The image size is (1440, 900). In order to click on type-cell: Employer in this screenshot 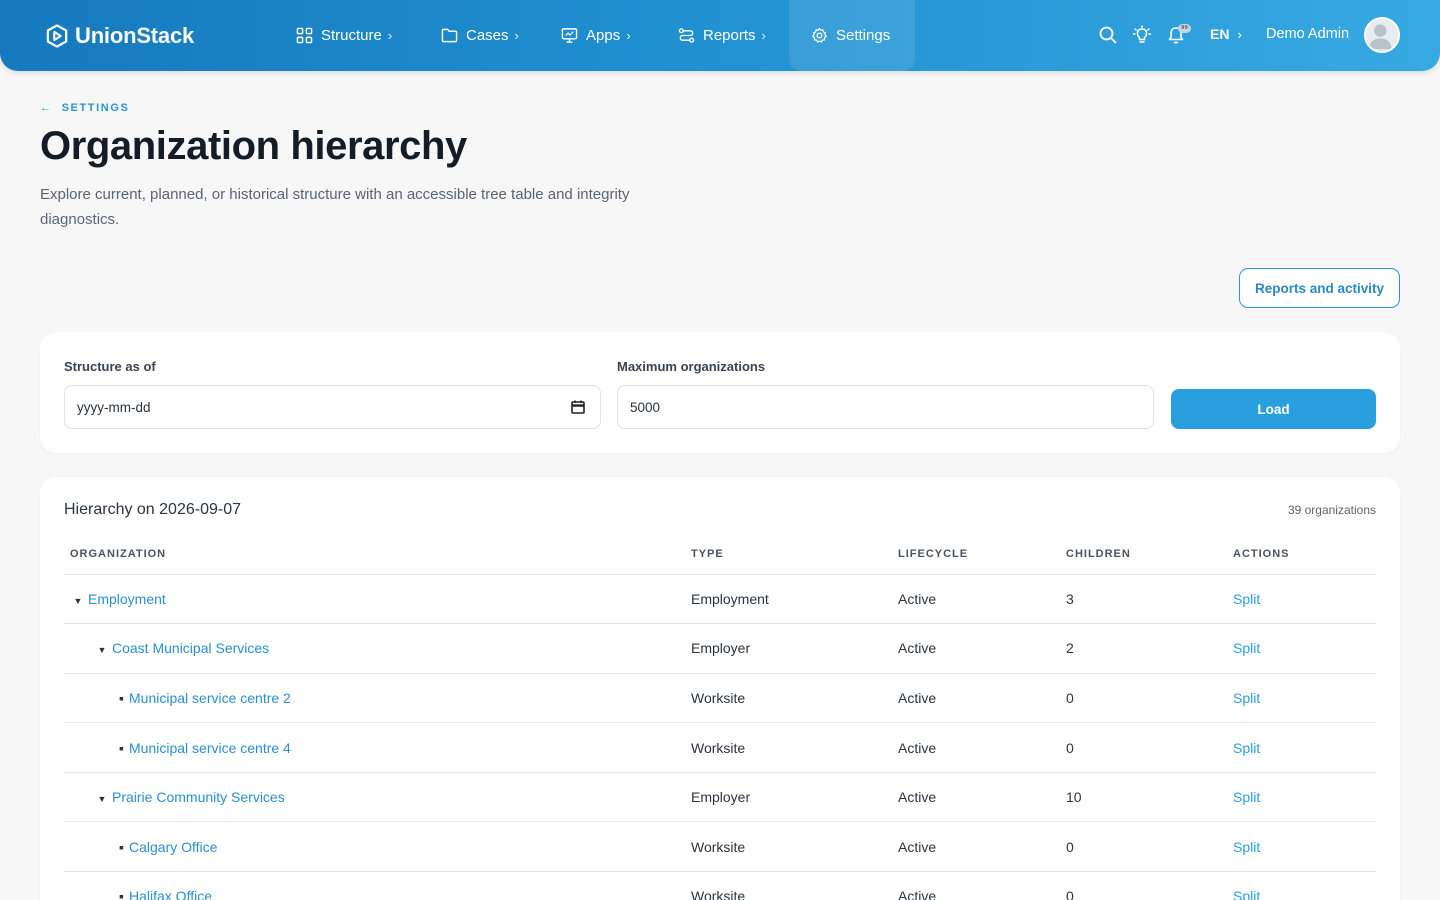, I will do `click(788, 797)`.